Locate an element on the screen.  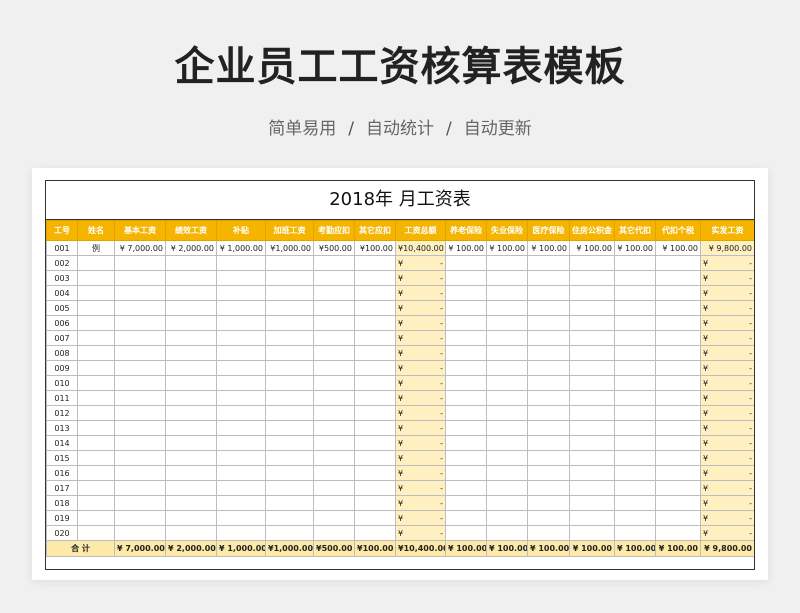
table-cell: ¥ 9,800.00 is located at coordinates (727, 248).